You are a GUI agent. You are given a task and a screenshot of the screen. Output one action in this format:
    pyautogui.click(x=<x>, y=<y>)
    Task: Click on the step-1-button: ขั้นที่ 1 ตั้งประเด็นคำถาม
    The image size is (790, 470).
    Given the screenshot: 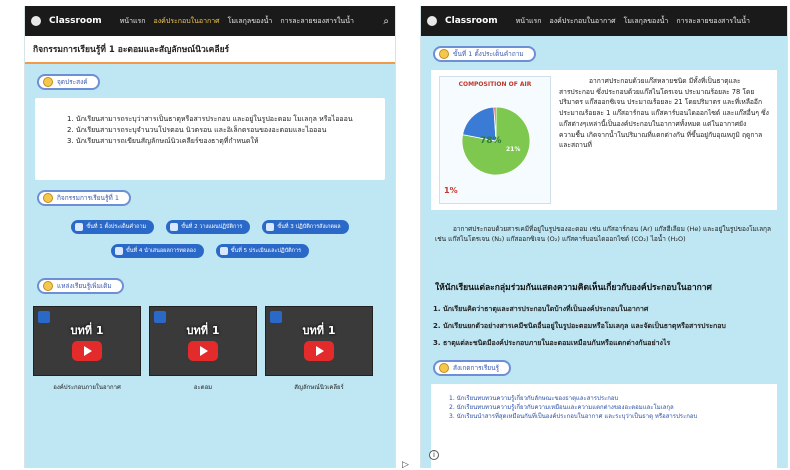 What is the action you would take?
    pyautogui.click(x=113, y=227)
    